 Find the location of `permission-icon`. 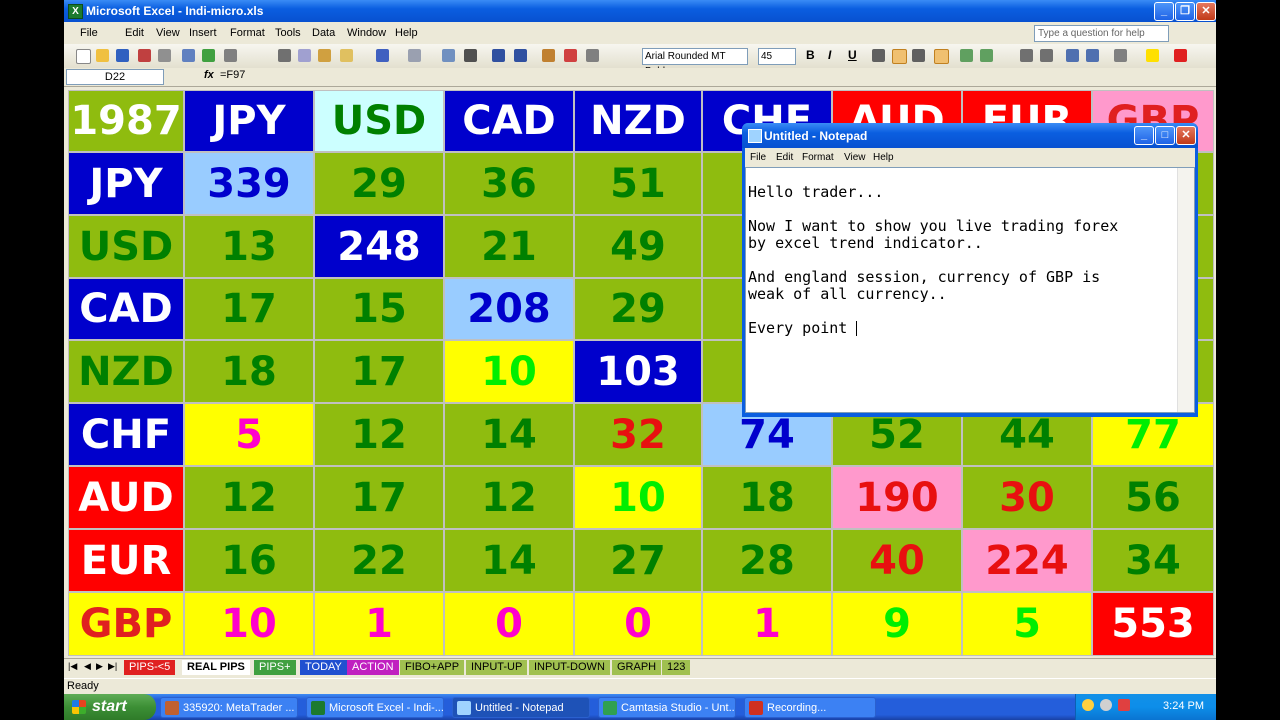

permission-icon is located at coordinates (144, 55).